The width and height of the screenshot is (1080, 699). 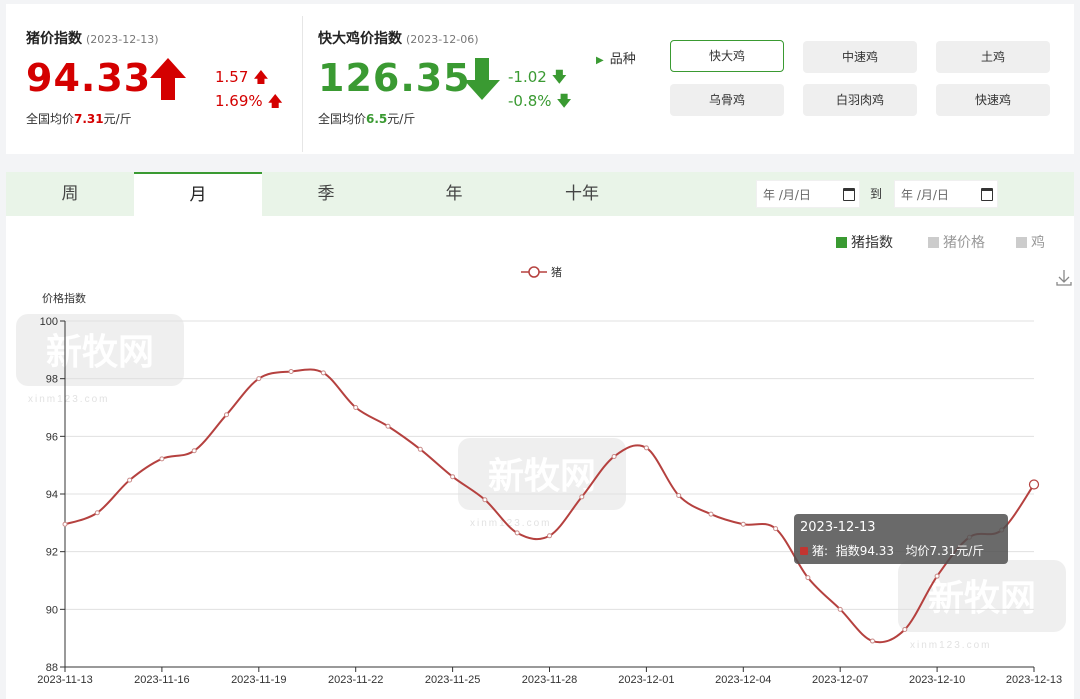 I want to click on chart-legend: 猪, so click(x=541, y=272).